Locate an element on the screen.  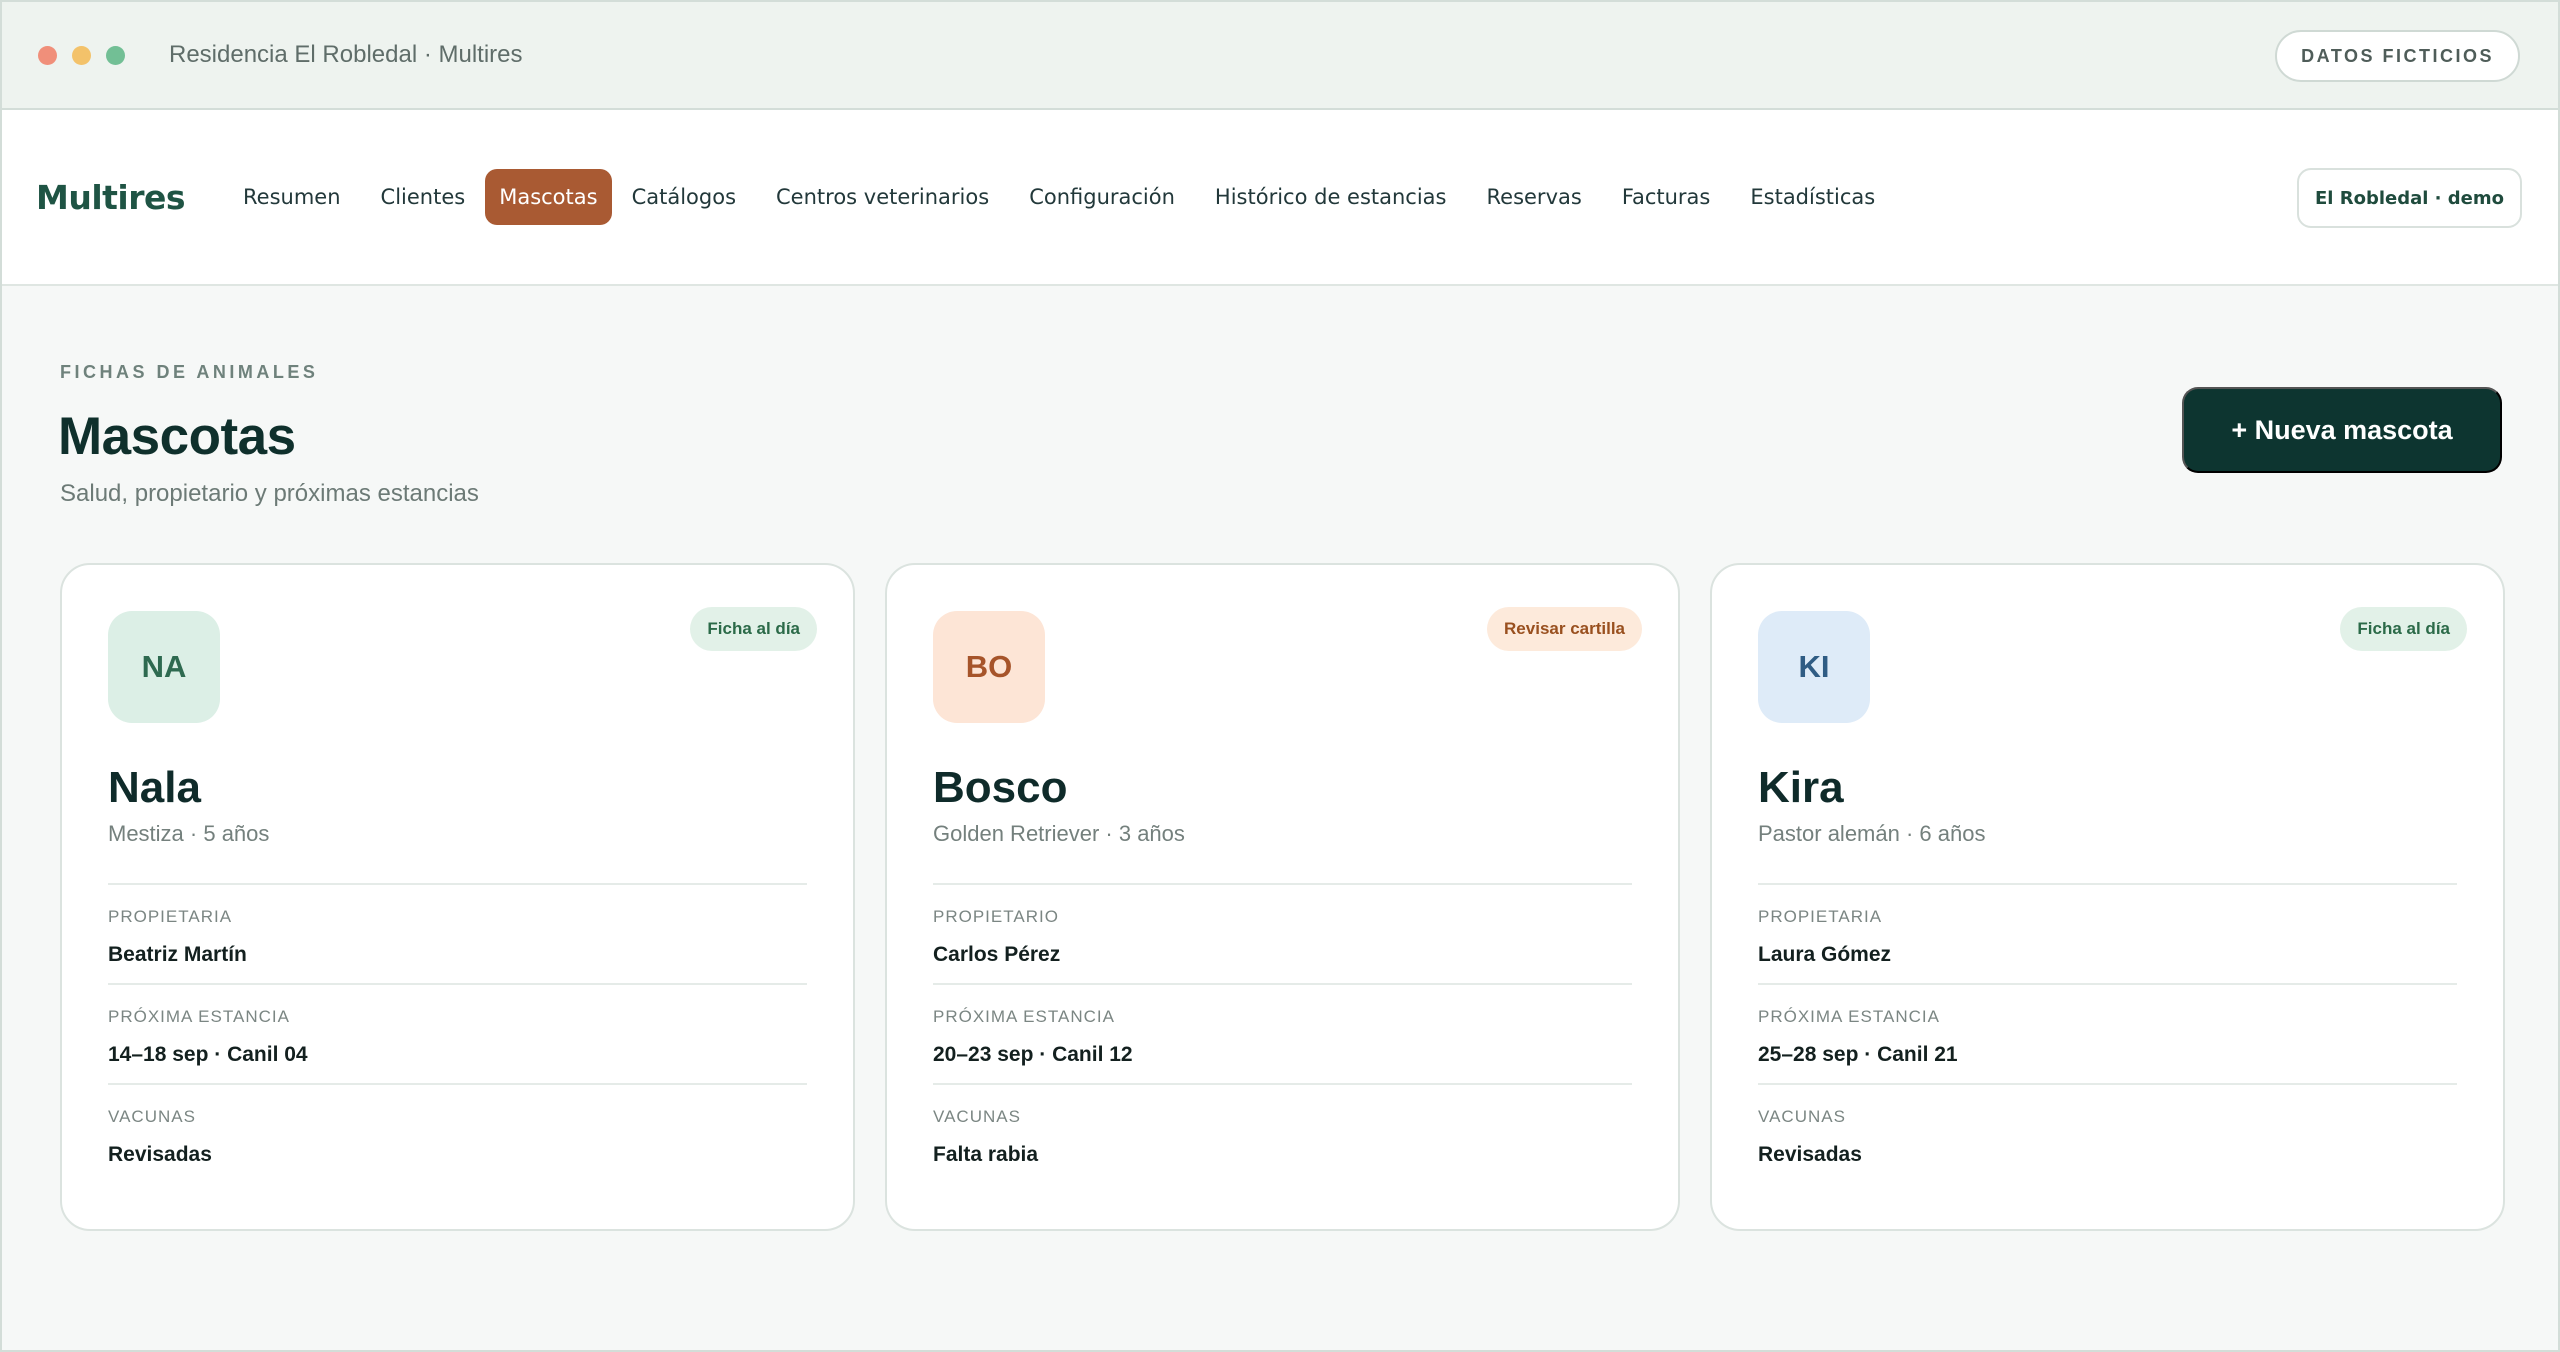
close-window-button is located at coordinates (47, 55).